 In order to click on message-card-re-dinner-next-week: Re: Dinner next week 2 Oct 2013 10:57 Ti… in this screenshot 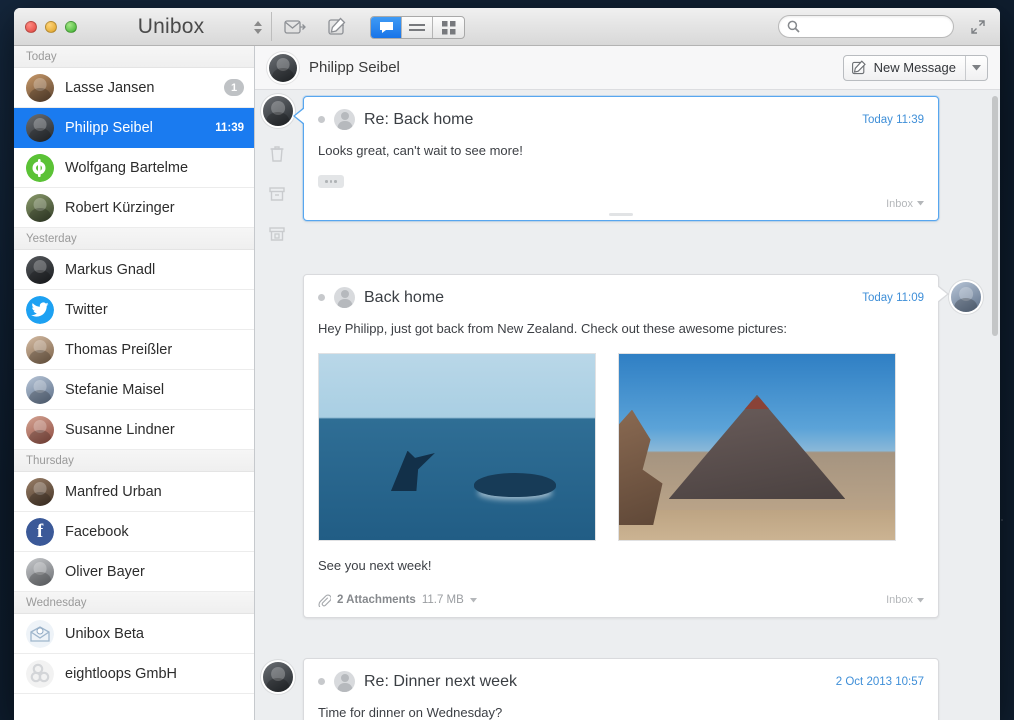, I will do `click(621, 689)`.